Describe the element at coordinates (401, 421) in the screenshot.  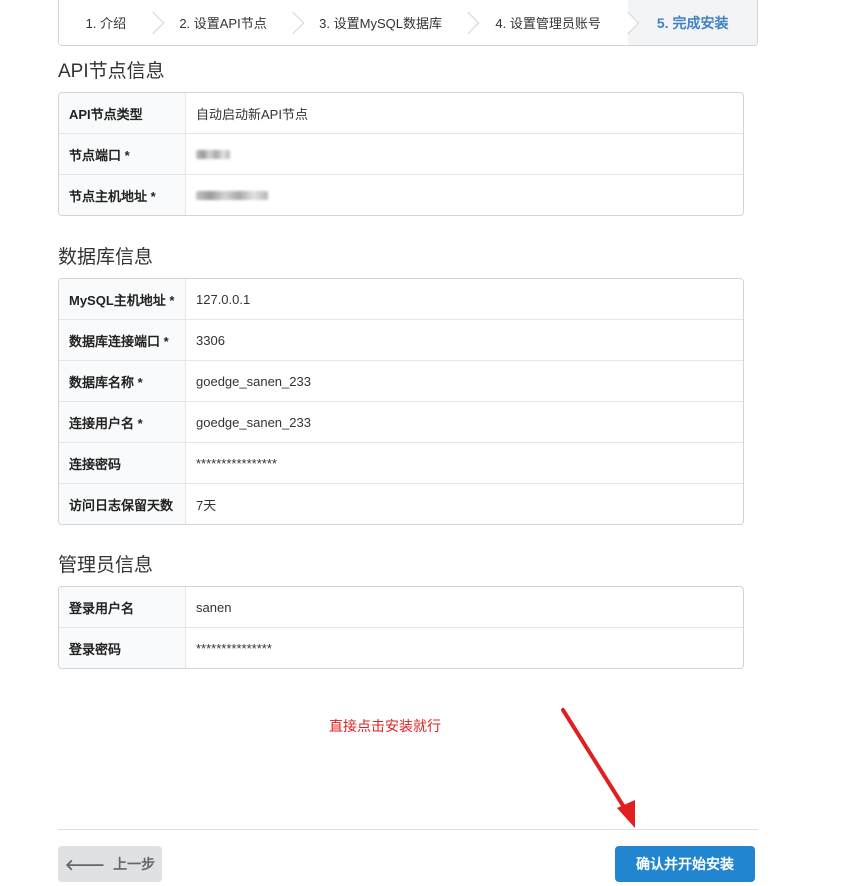
I see `table-row: 连接用户名 * goedge_sanen_233` at that location.